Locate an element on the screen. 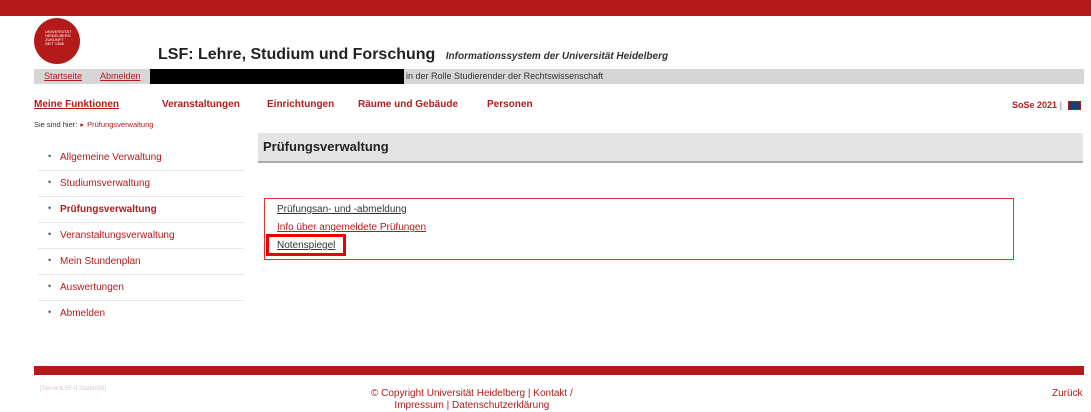 The height and width of the screenshot is (412, 1091). breadcrumb-prefix: Sie sind hier: is located at coordinates (56, 124).